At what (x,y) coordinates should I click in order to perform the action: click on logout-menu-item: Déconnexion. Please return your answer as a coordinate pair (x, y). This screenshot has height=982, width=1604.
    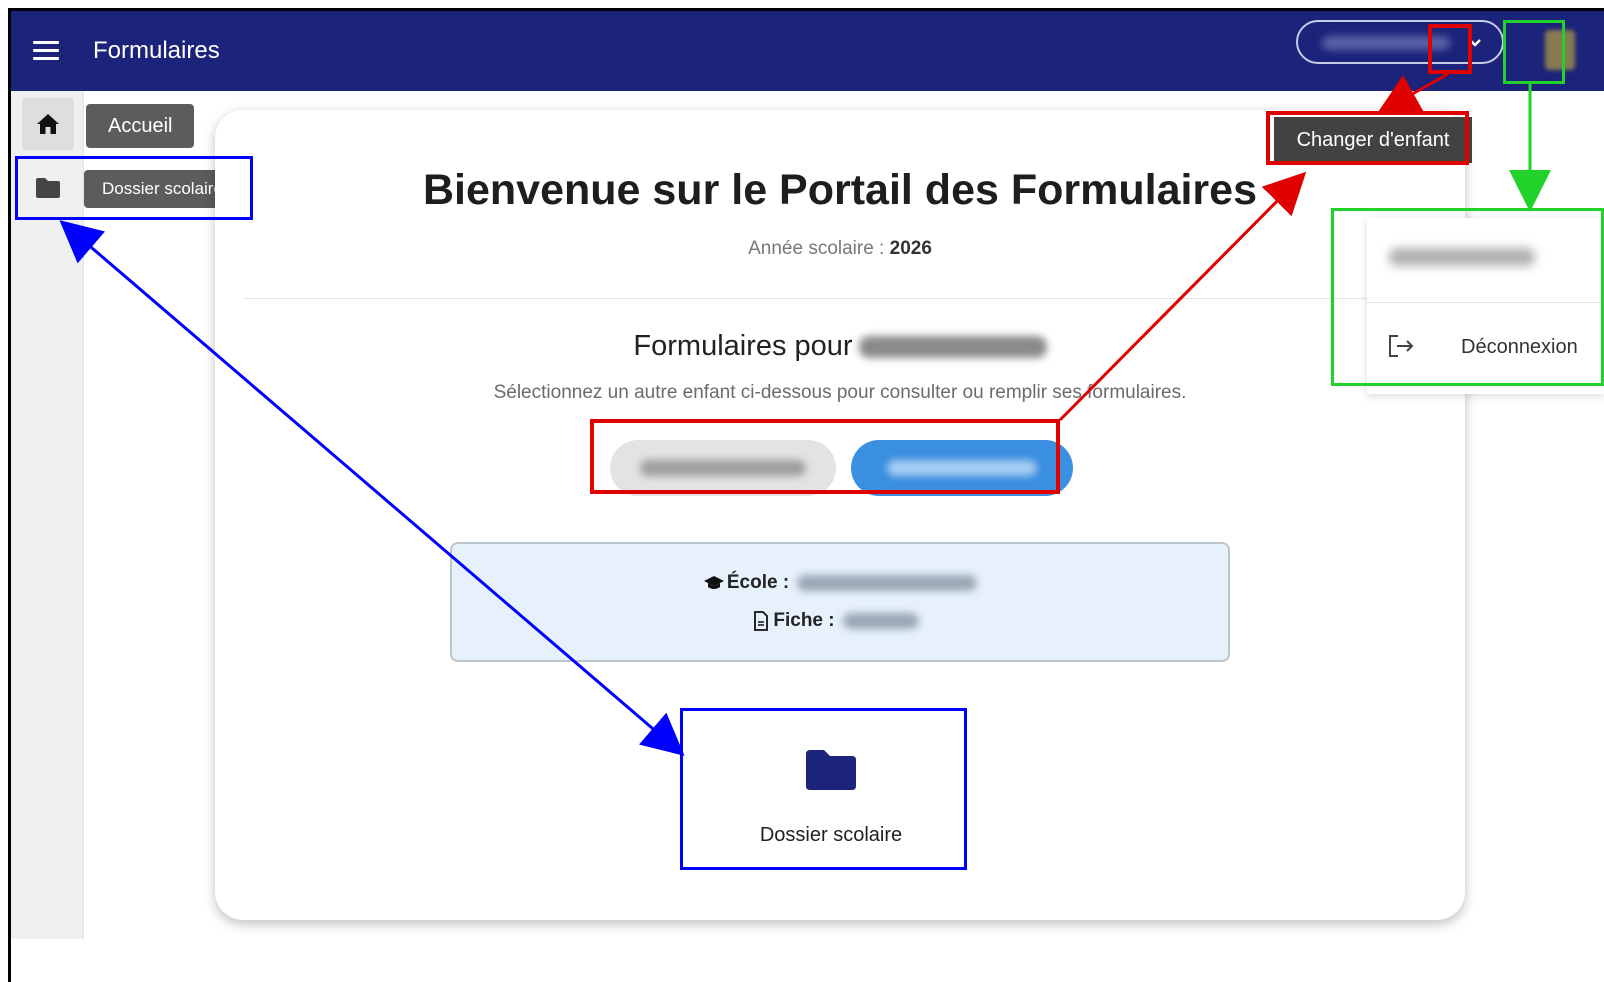
    Looking at the image, I should click on (1485, 346).